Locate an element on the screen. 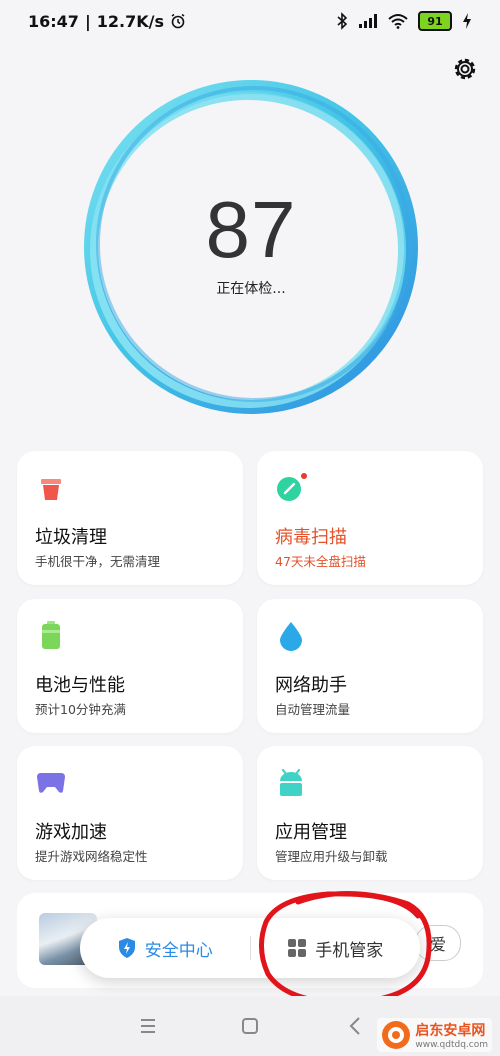 This screenshot has height=1056, width=500. water-drop-icon is located at coordinates (291, 636).